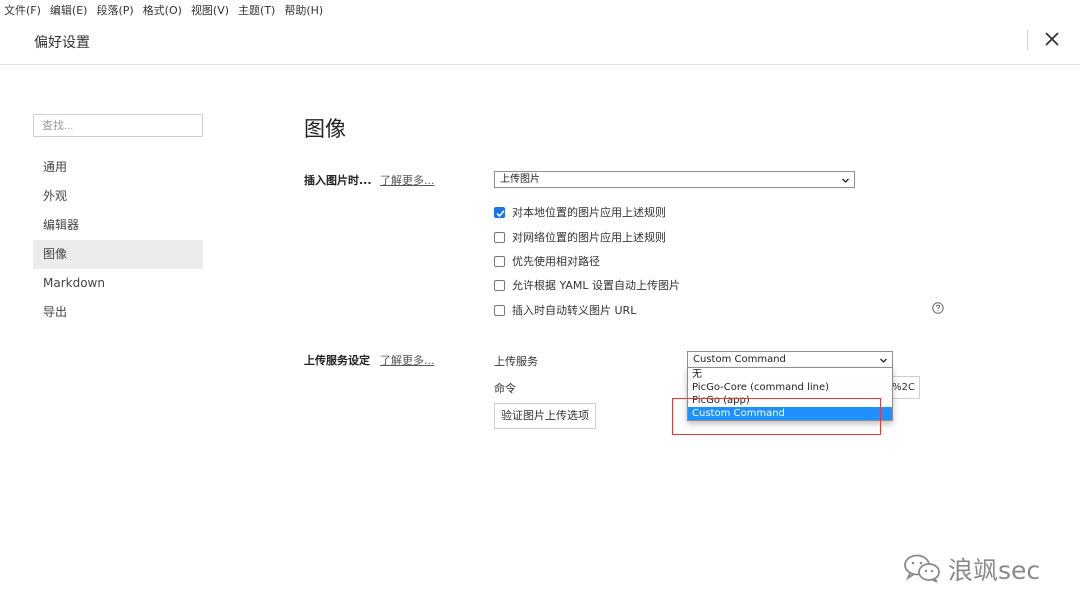 The width and height of the screenshot is (1080, 615). What do you see at coordinates (118, 167) in the screenshot?
I see `sidebar-item-general: 通用` at bounding box center [118, 167].